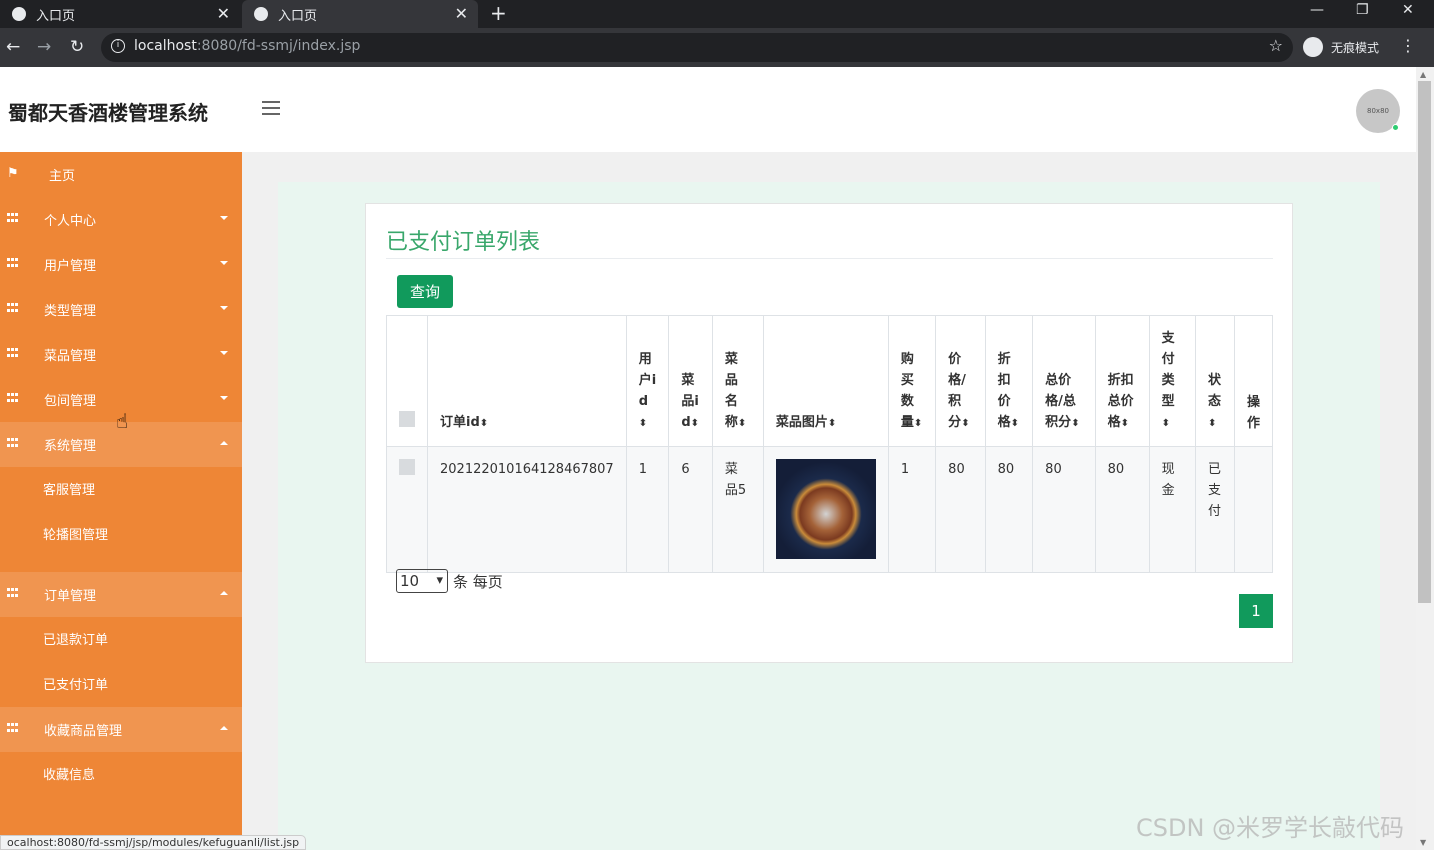  Describe the element at coordinates (1064, 381) in the screenshot. I see `column-header: 总价格/总积分⬍` at that location.